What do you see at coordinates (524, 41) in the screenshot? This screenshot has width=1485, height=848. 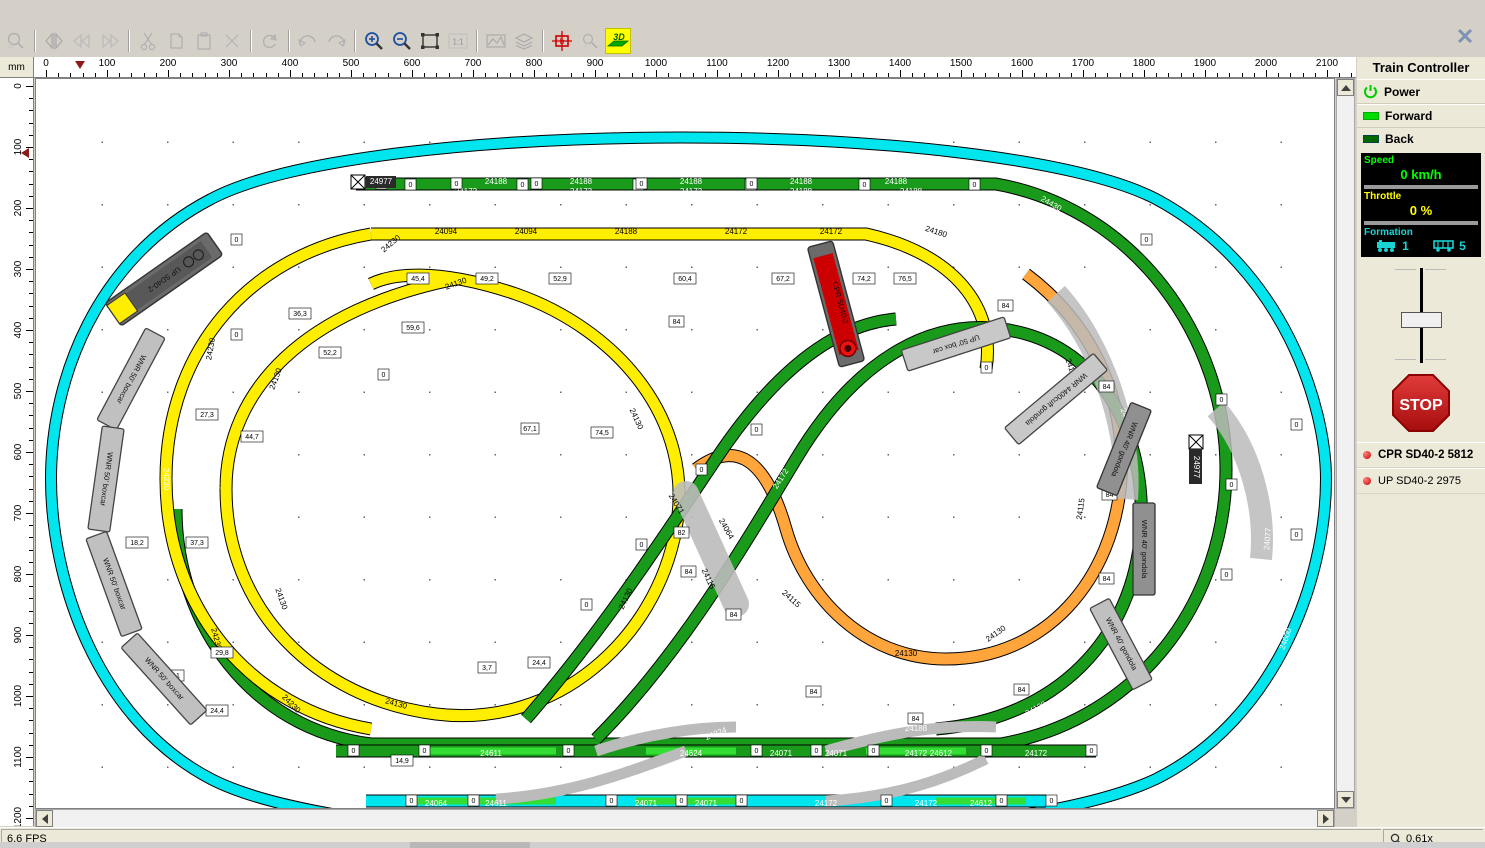 I see `layers-icon` at bounding box center [524, 41].